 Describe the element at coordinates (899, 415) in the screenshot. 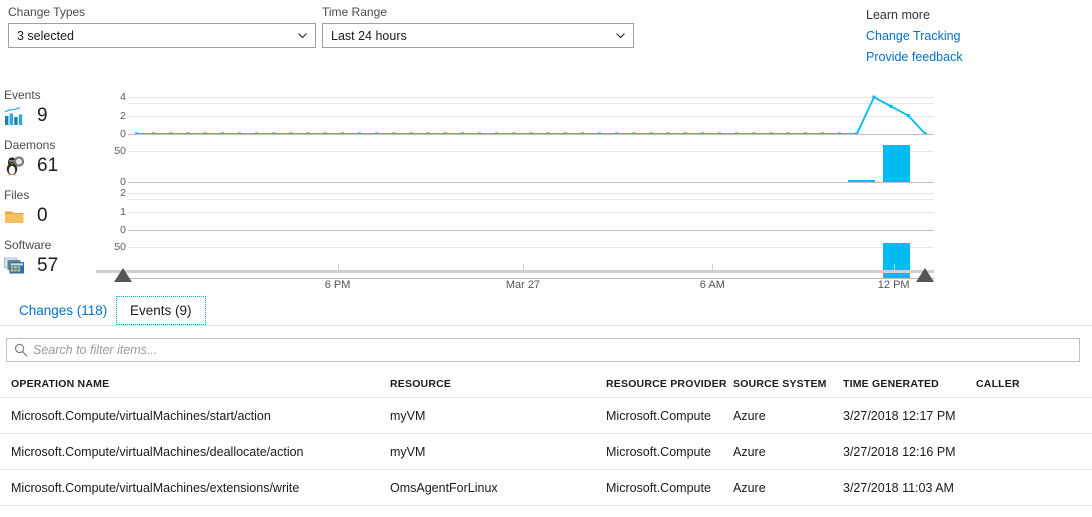

I see `cell-time-generated: 3/27/2018 12:17 PM` at that location.